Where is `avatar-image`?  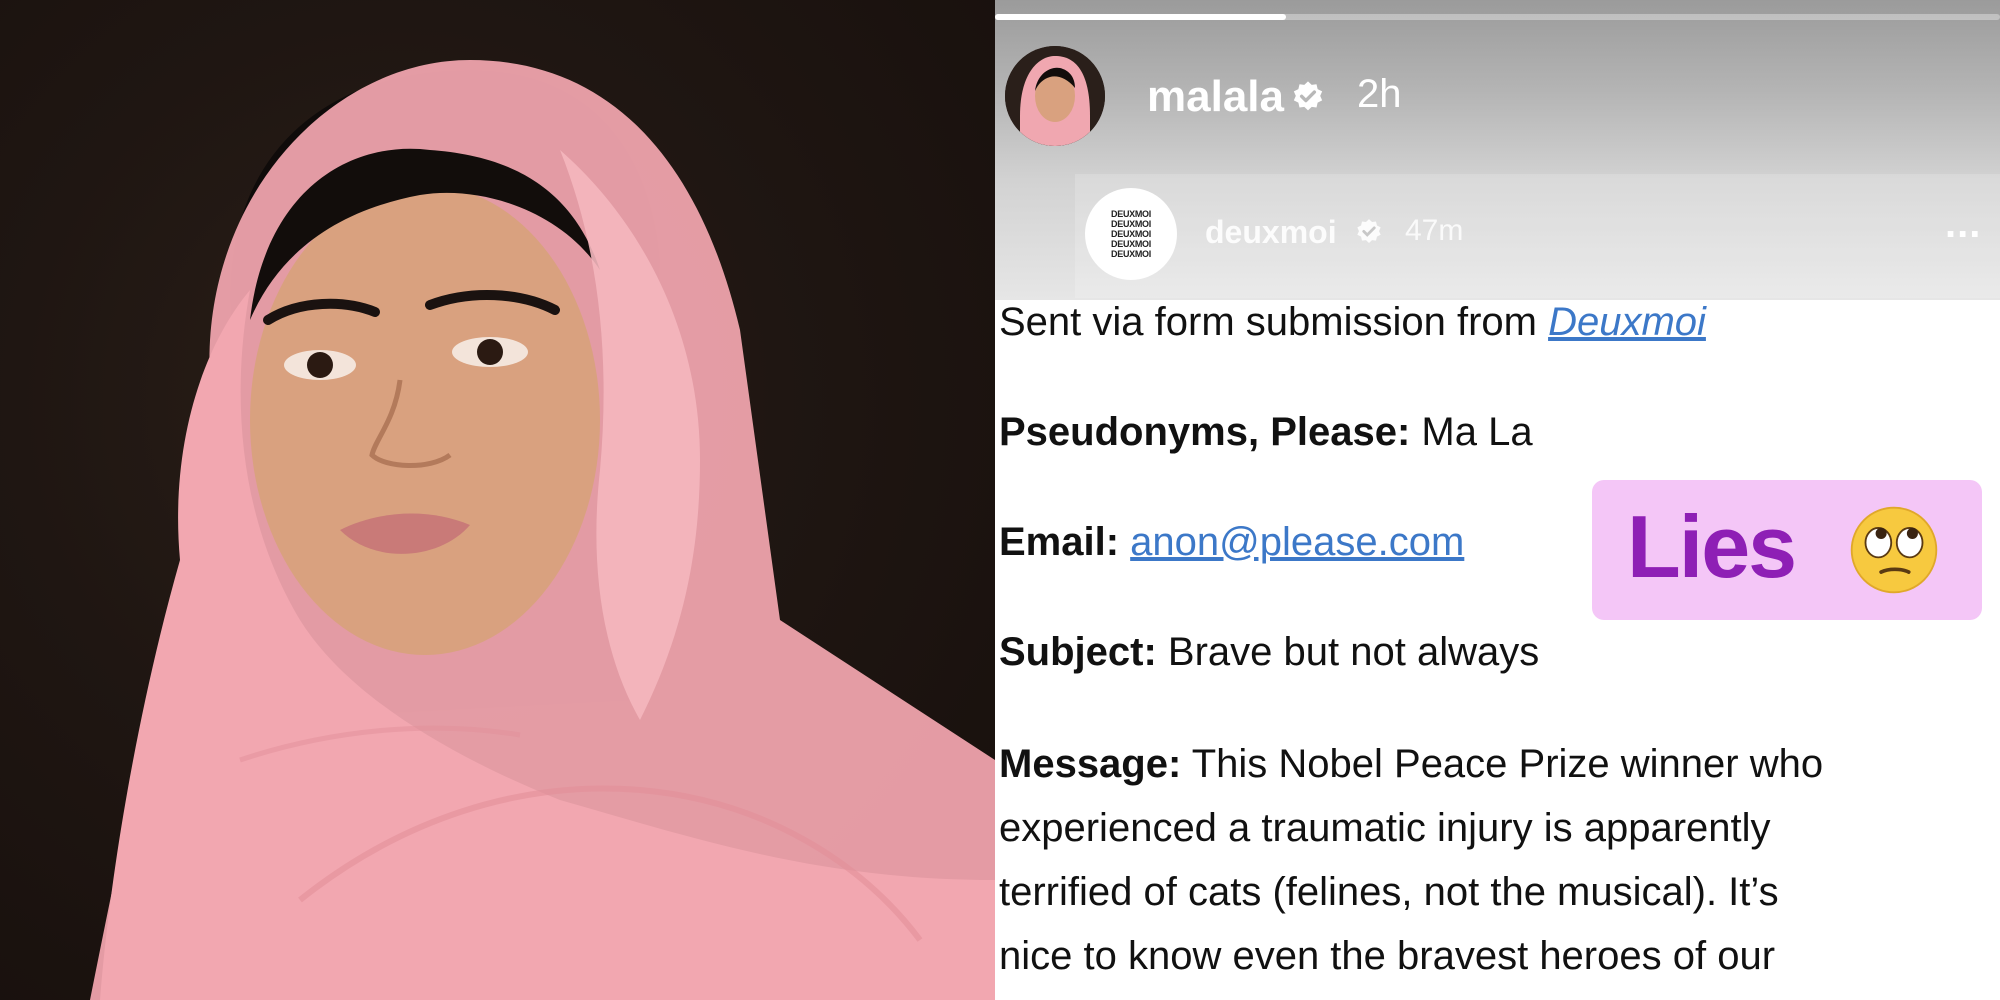 avatar-image is located at coordinates (1055, 96).